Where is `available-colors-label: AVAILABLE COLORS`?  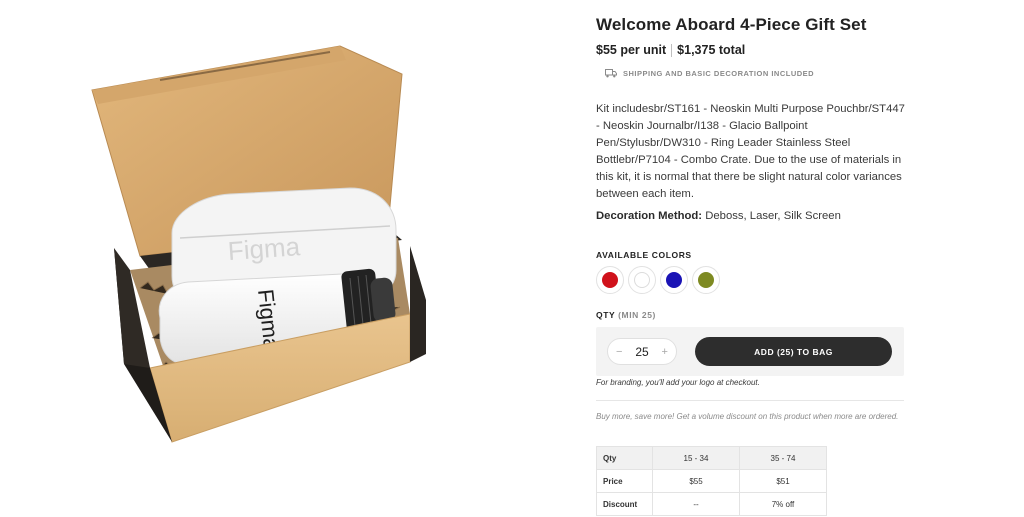
available-colors-label: AVAILABLE COLORS is located at coordinates (644, 255).